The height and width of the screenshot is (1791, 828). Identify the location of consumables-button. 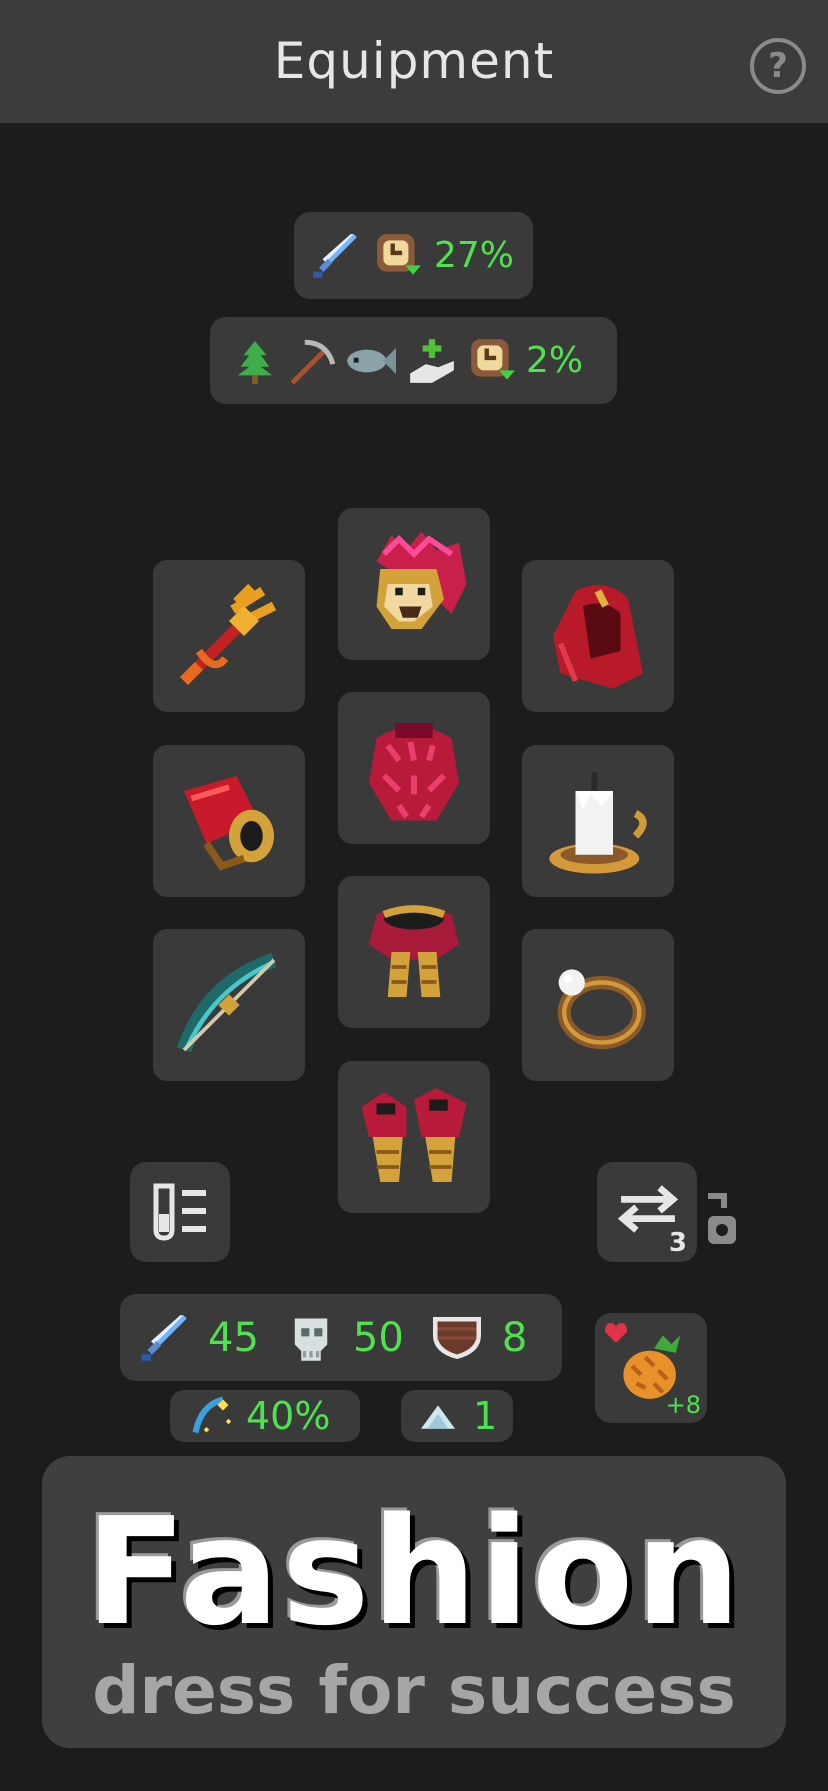
(180, 1212).